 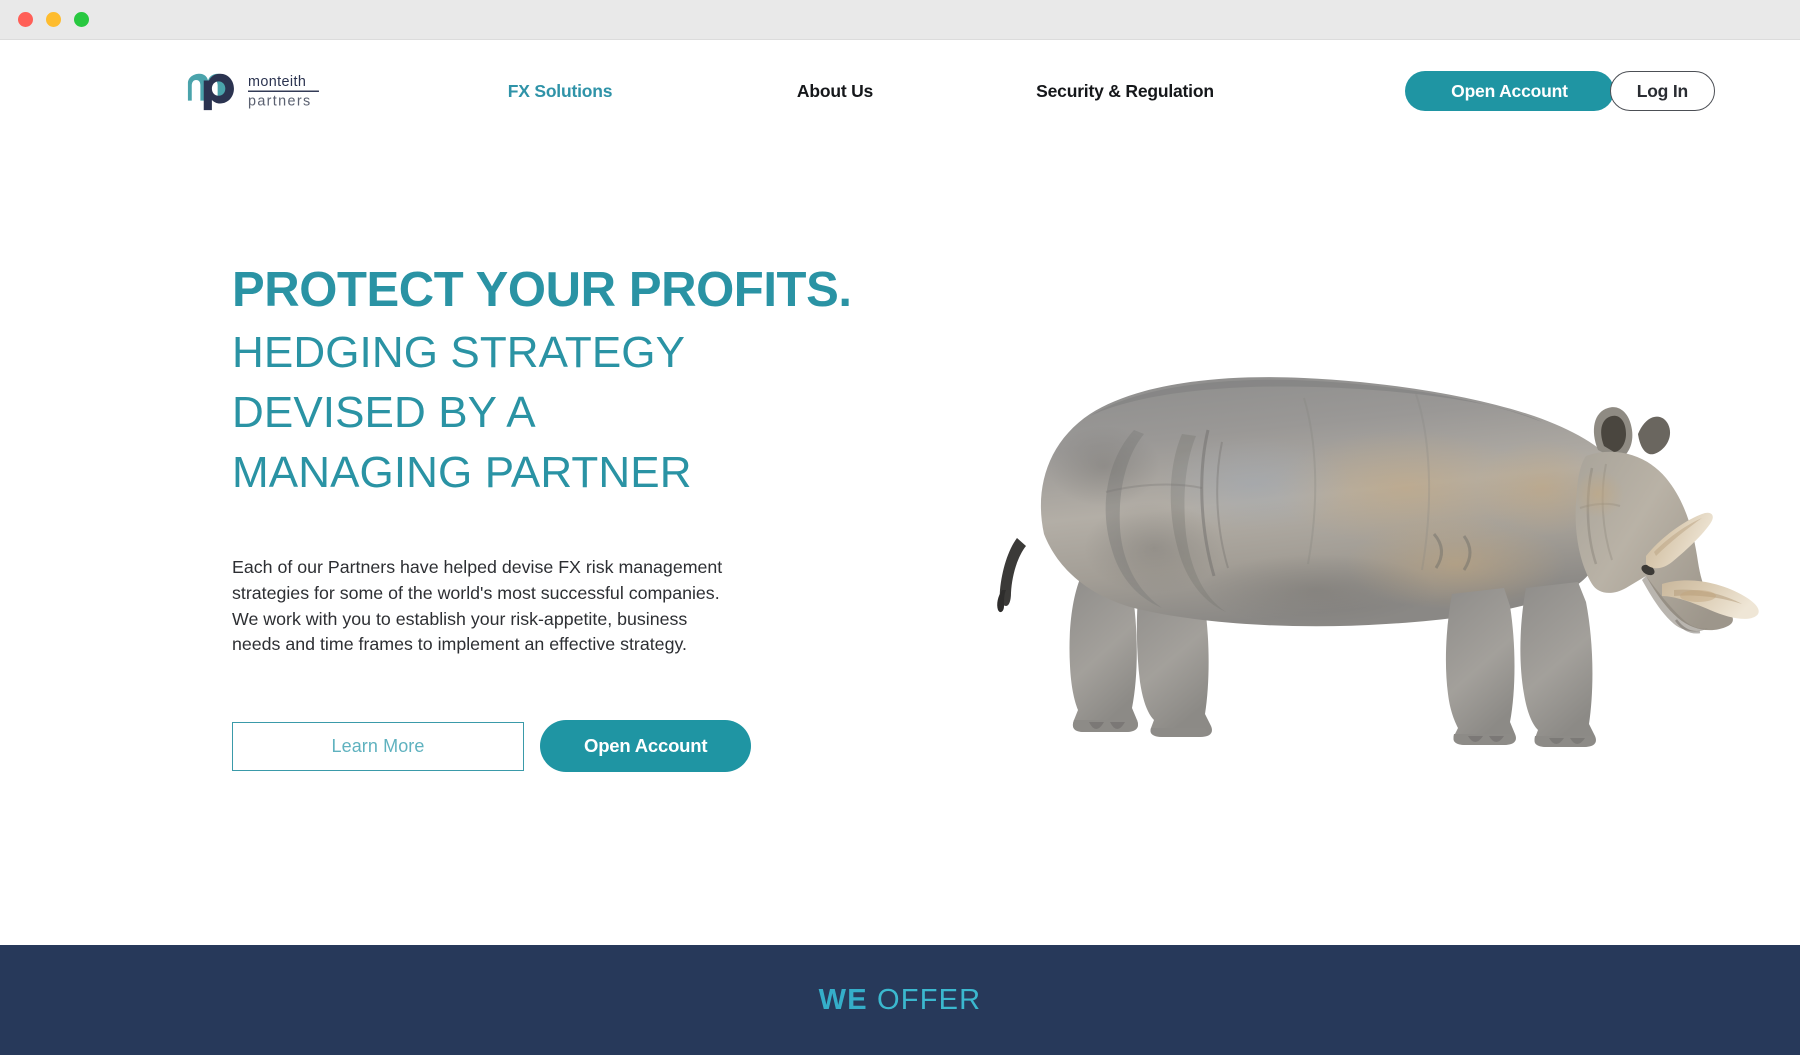 What do you see at coordinates (279, 101) in the screenshot?
I see `svg-text: partners` at bounding box center [279, 101].